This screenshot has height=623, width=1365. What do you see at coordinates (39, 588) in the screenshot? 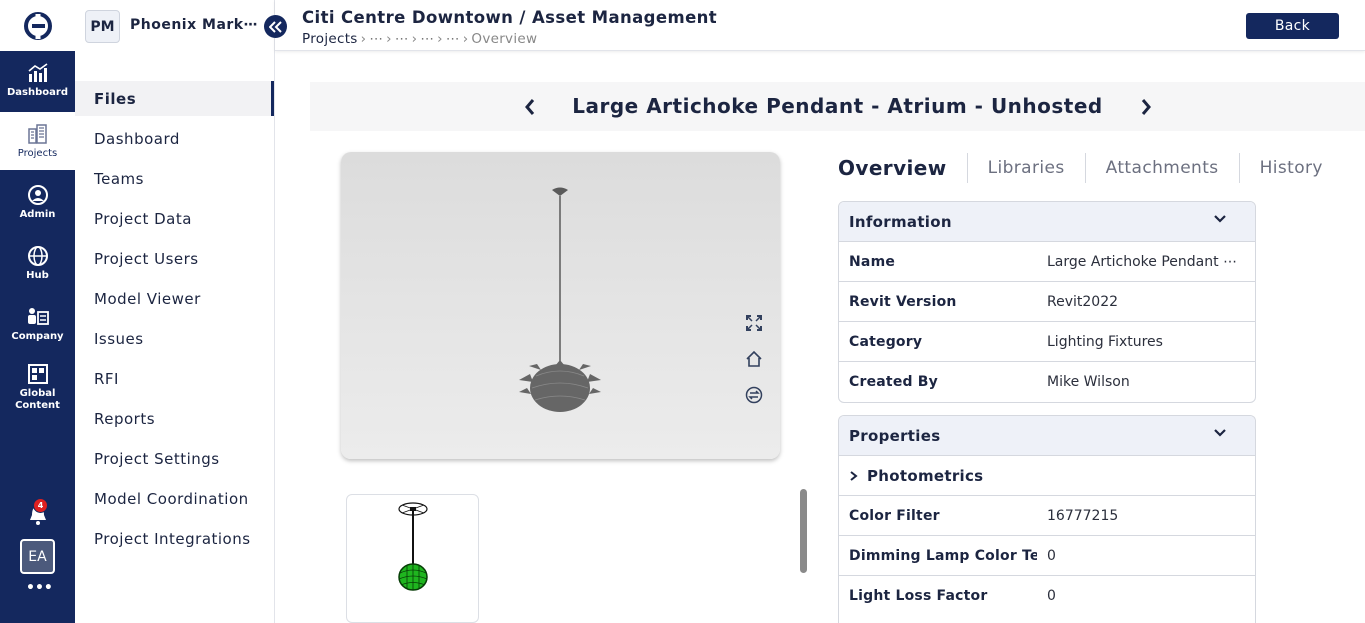
I see `more-icon: •••` at bounding box center [39, 588].